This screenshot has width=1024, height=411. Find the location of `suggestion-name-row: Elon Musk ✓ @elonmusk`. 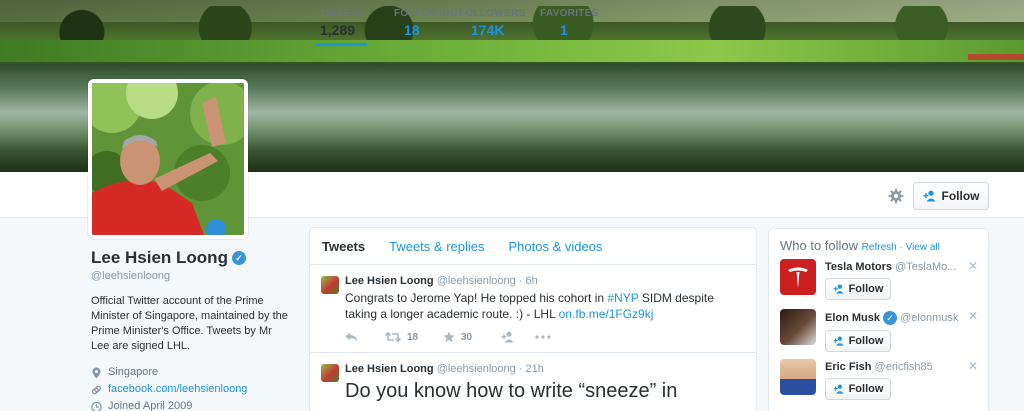

suggestion-name-row: Elon Musk ✓ @elonmusk is located at coordinates (895, 316).